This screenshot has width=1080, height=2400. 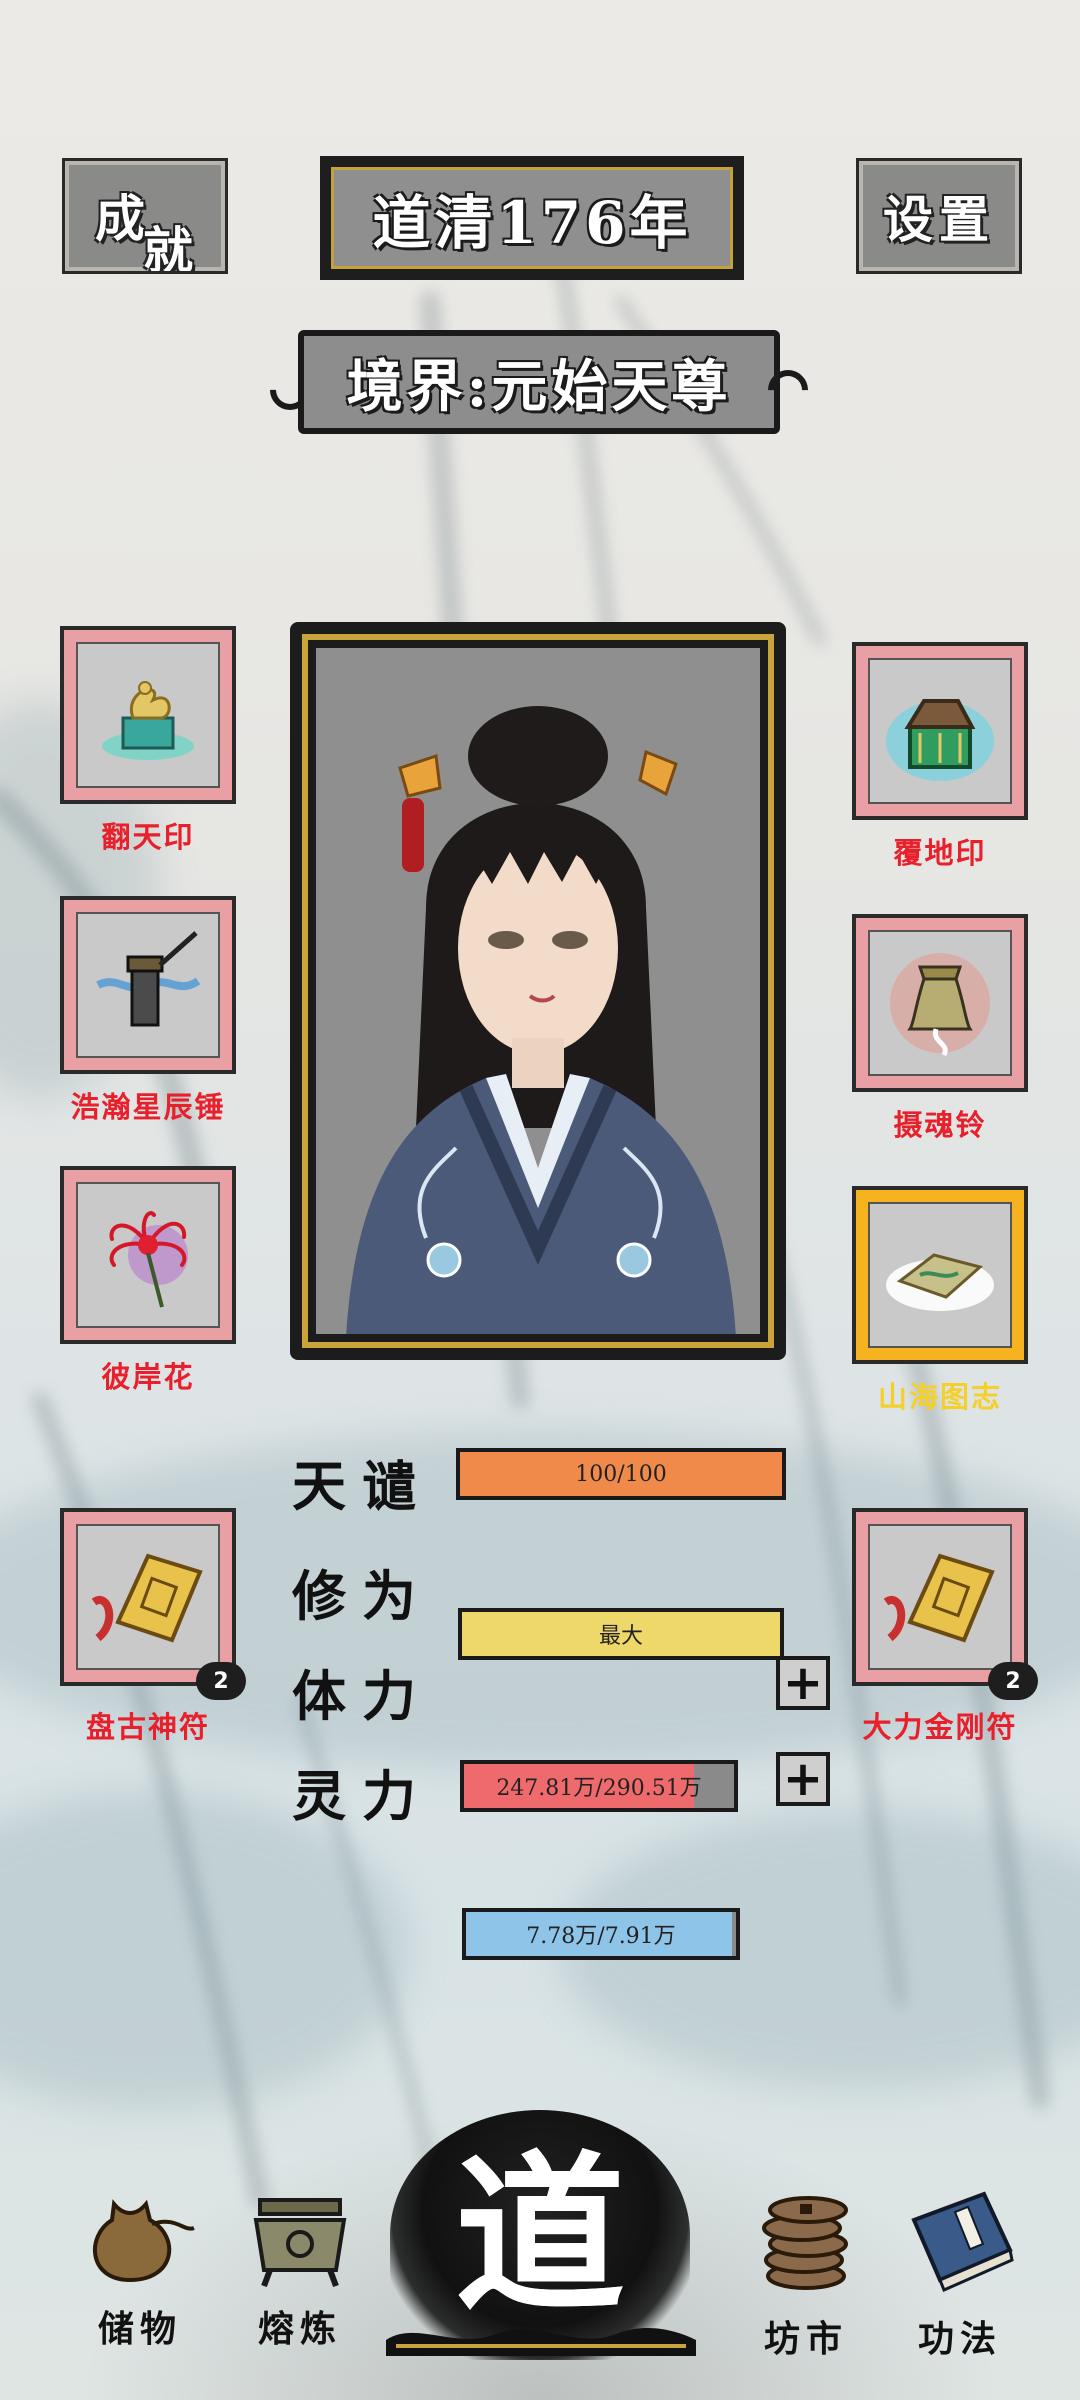 I want to click on realm-title: 境界:元始天尊, so click(x=539, y=382).